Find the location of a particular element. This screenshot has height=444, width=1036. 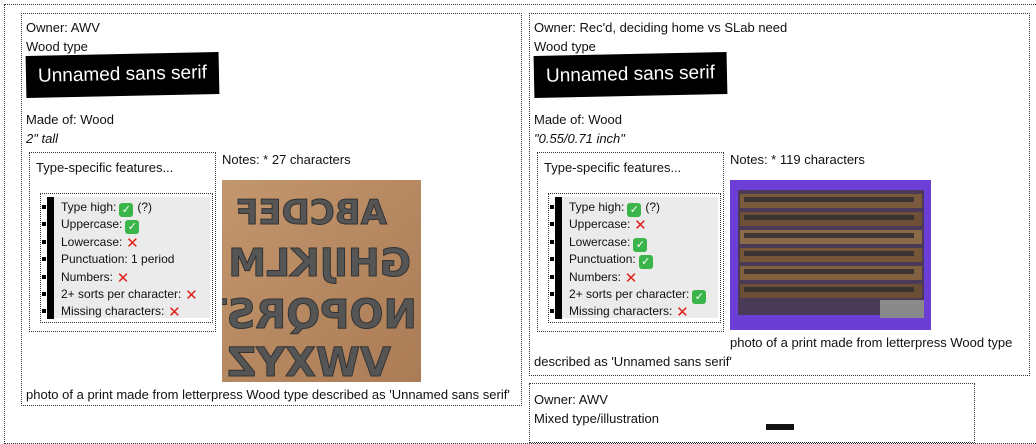

size-label: 2" tall is located at coordinates (42, 138).